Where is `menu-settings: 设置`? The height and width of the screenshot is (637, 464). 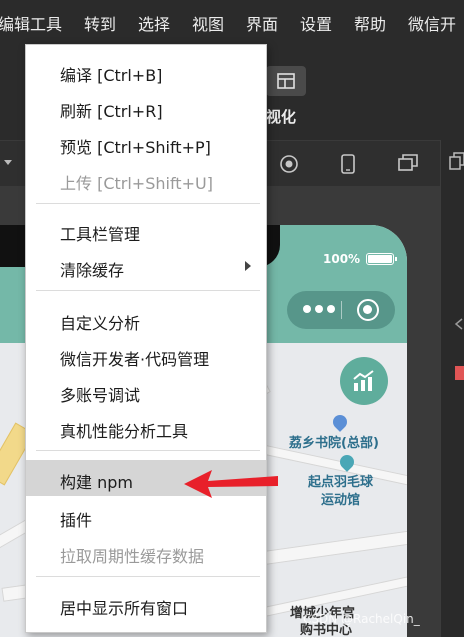
menu-settings: 设置 is located at coordinates (316, 23).